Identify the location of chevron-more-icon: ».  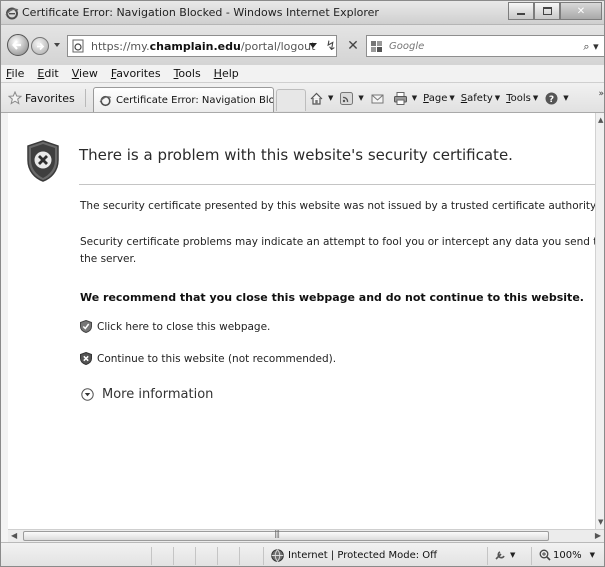
(601, 94).